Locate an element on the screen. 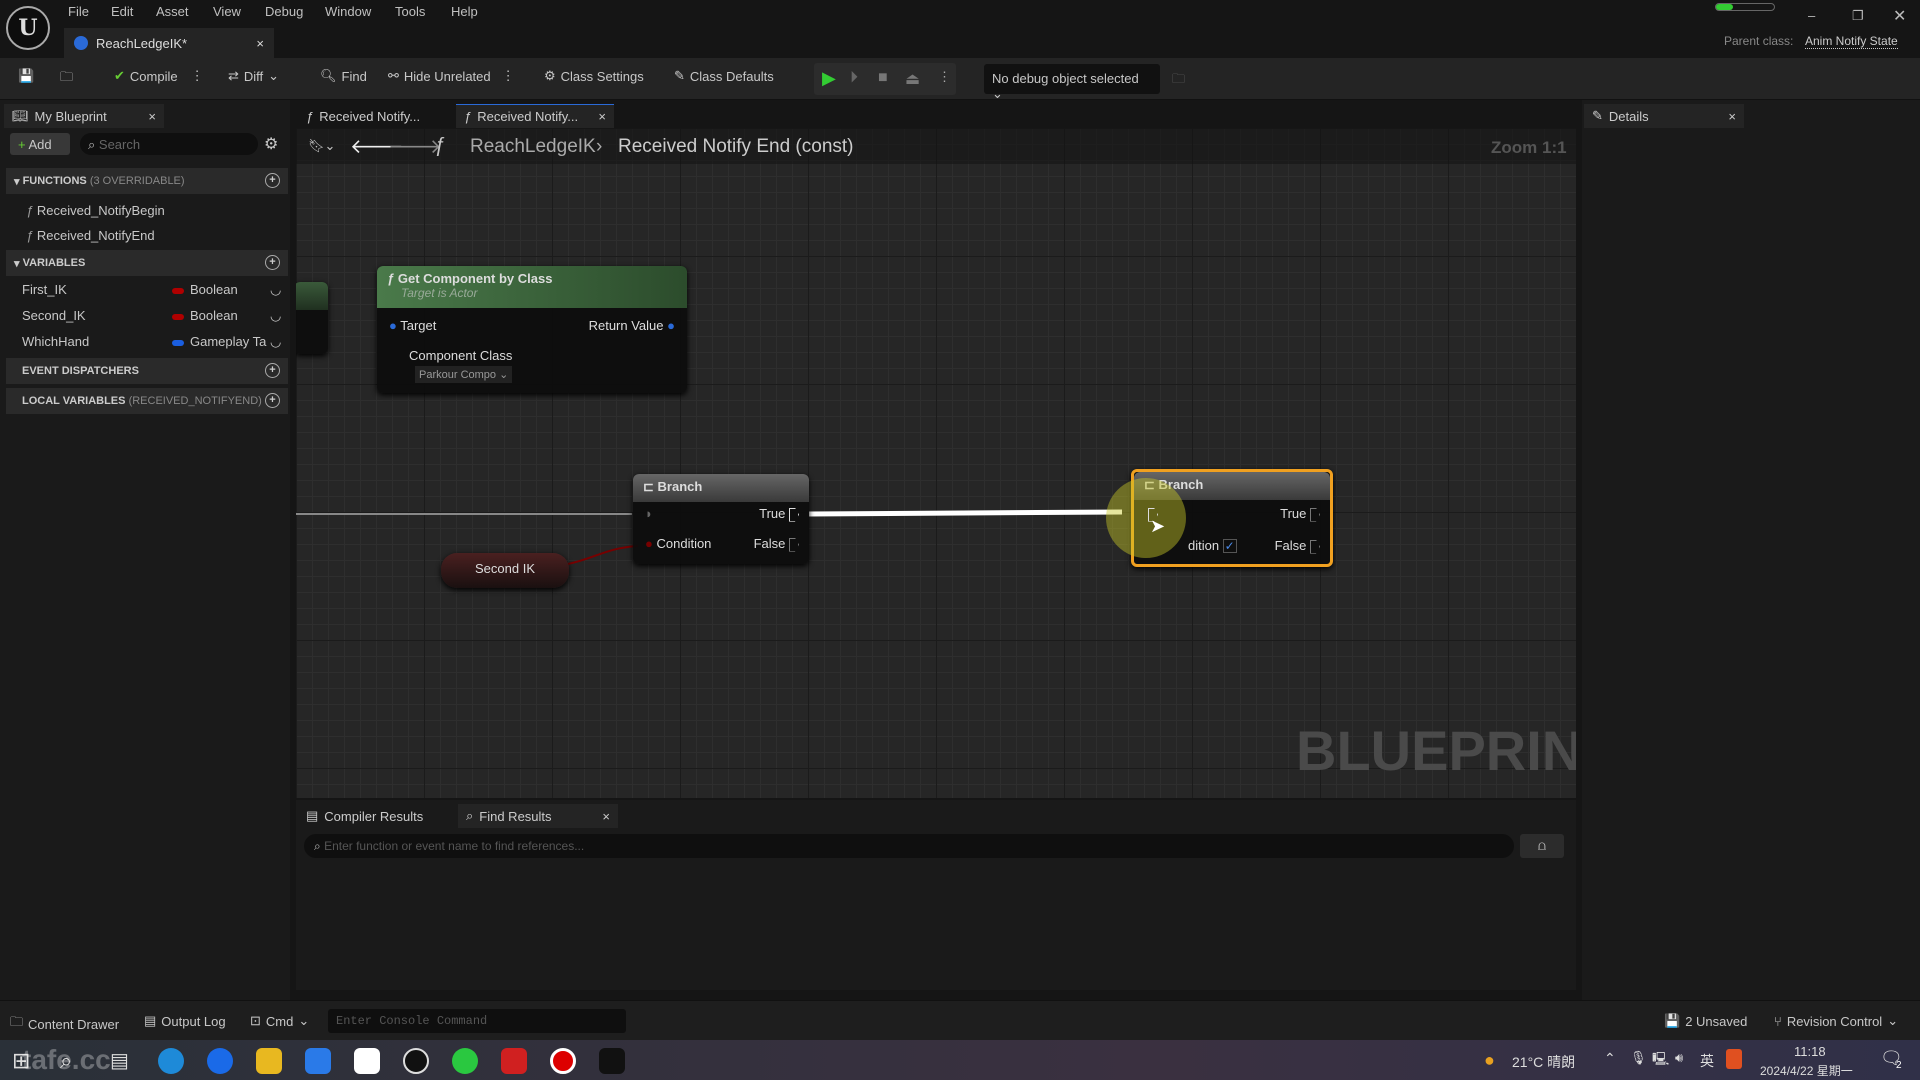 This screenshot has width=1920, height=1080. exec-in-pin: ◗ is located at coordinates (649, 513).